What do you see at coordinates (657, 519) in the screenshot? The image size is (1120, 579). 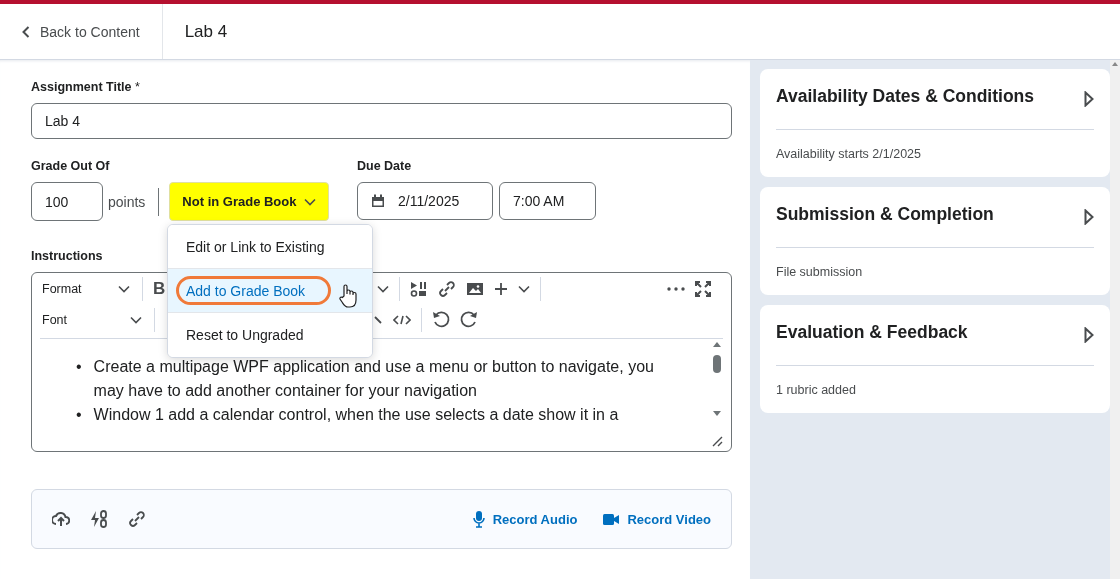 I see `record-video-button: Record Video` at bounding box center [657, 519].